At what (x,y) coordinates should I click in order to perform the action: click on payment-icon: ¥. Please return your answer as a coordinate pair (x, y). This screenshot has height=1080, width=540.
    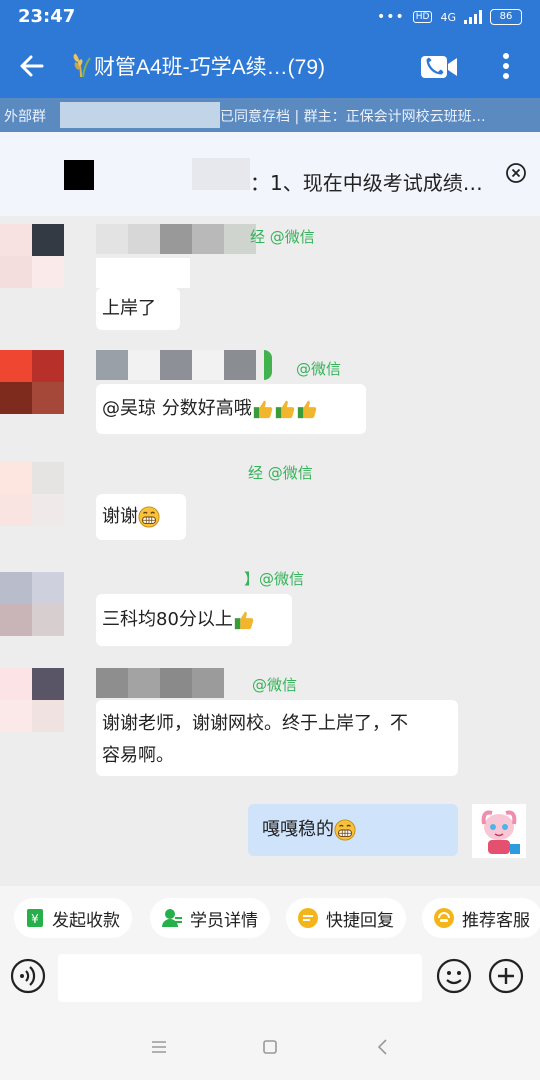
    Looking at the image, I should click on (35, 918).